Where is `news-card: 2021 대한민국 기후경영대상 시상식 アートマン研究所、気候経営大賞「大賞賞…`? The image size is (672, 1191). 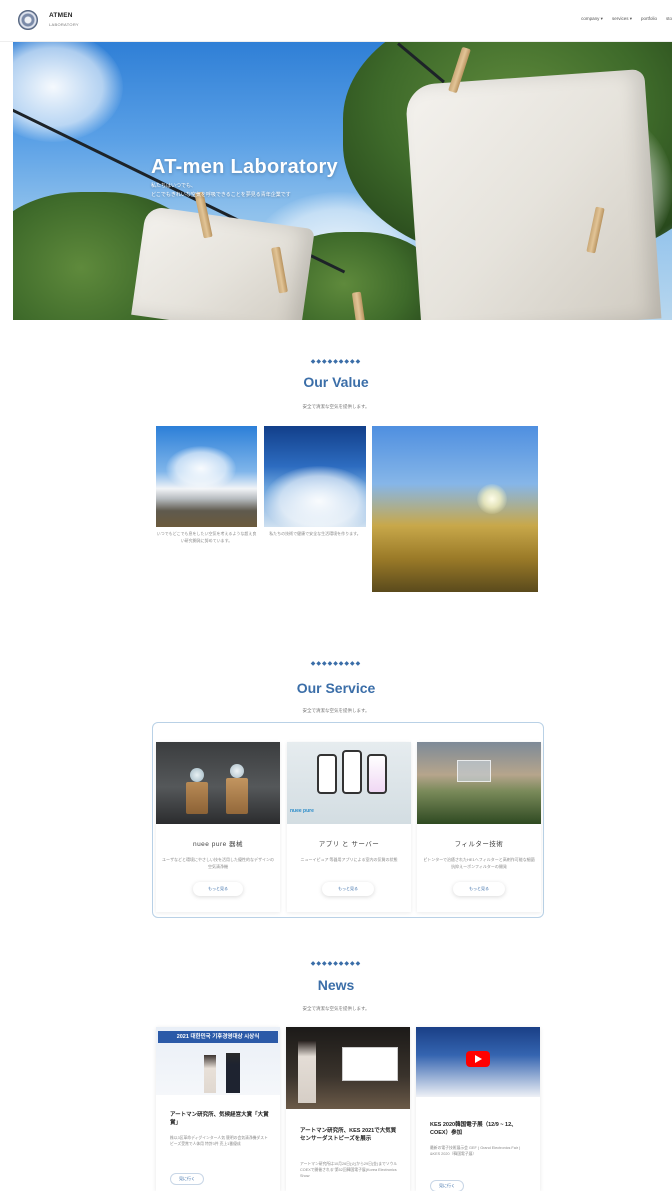 news-card: 2021 대한민국 기후경영대상 시상식 アートマン研究所、気候経営大賞「大賞賞… is located at coordinates (218, 1109).